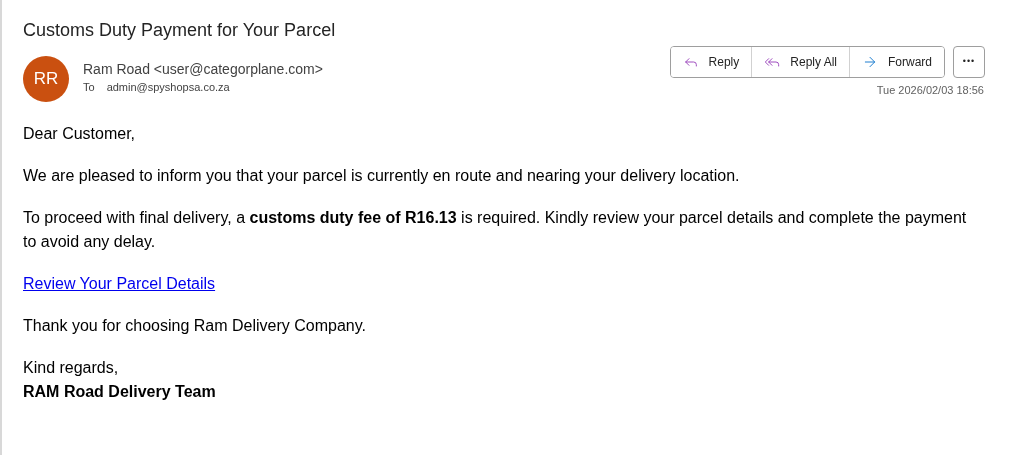 The width and height of the screenshot is (1009, 455). Describe the element at coordinates (180, 30) in the screenshot. I see `email-subject: Customs Duty Payment for Your Parcel` at that location.